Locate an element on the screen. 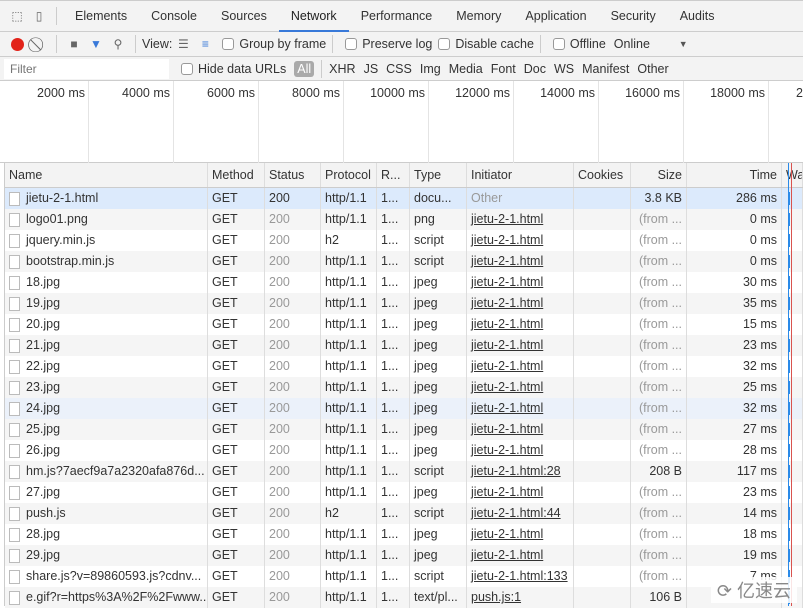  request-name: jietu-2-1.html is located at coordinates (62, 198).